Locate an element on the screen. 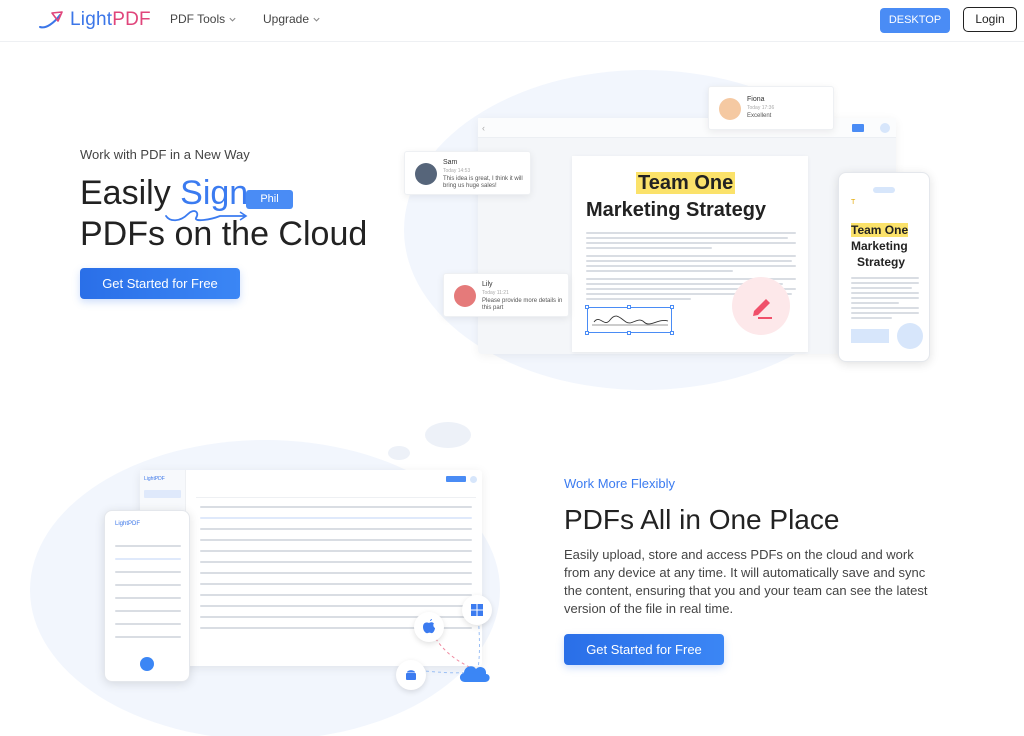 The height and width of the screenshot is (736, 1024). signature-scribble-icon is located at coordinates (630, 320).